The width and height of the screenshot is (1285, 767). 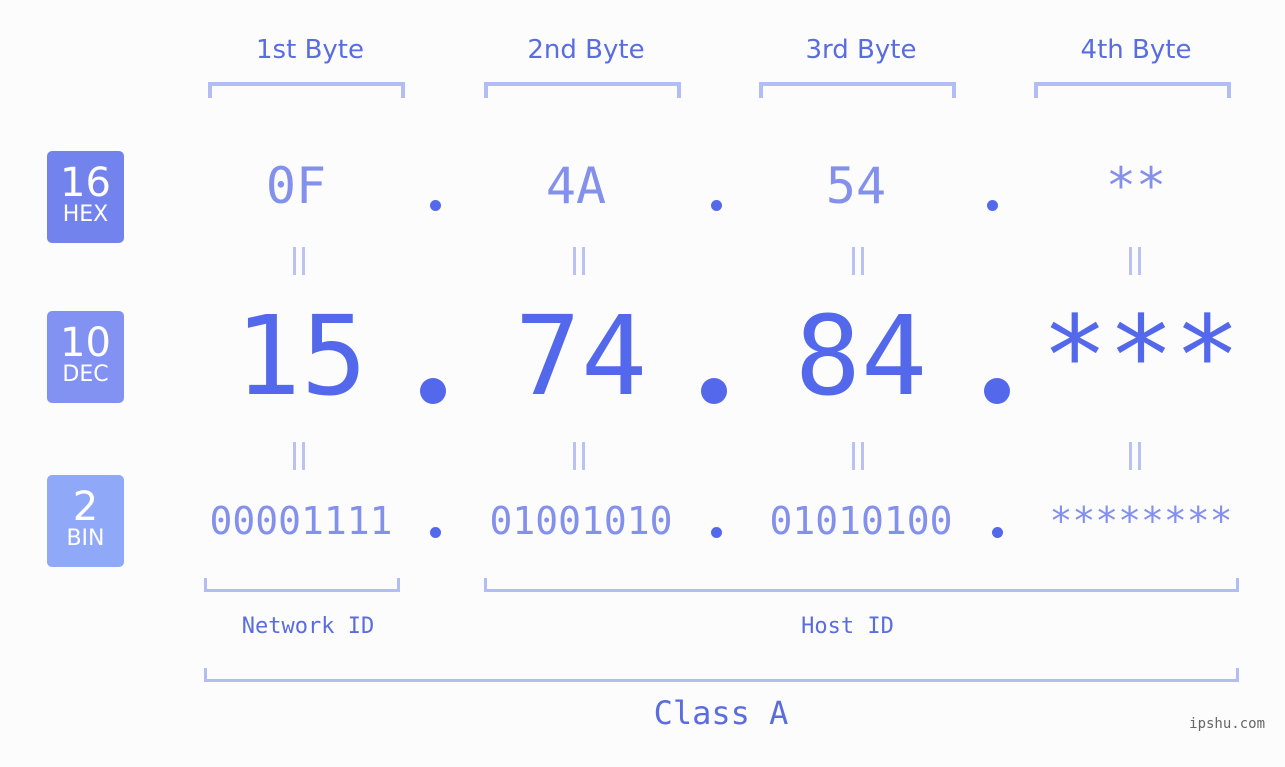 I want to click on dec-base-badge: 10 DEC, so click(x=85, y=357).